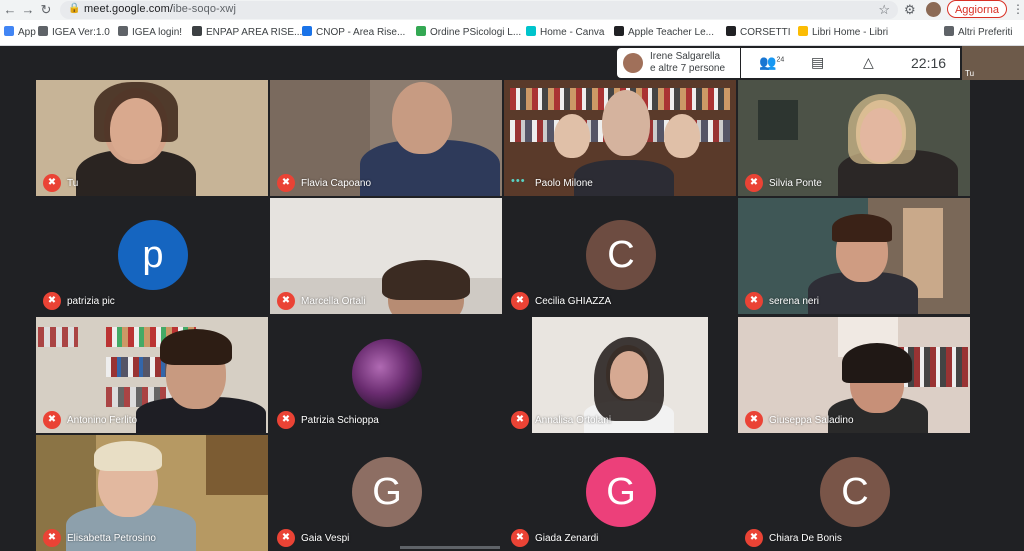 The width and height of the screenshot is (1024, 551). Describe the element at coordinates (765, 32) in the screenshot. I see `bookmark-label: CORSETTI` at that location.